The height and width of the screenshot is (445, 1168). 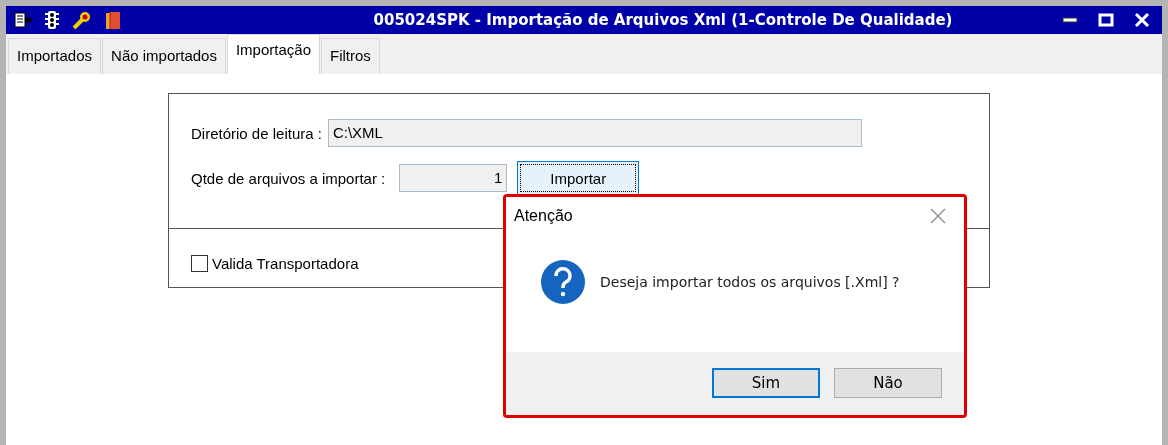 What do you see at coordinates (1070, 20) in the screenshot?
I see `minimize-icon` at bounding box center [1070, 20].